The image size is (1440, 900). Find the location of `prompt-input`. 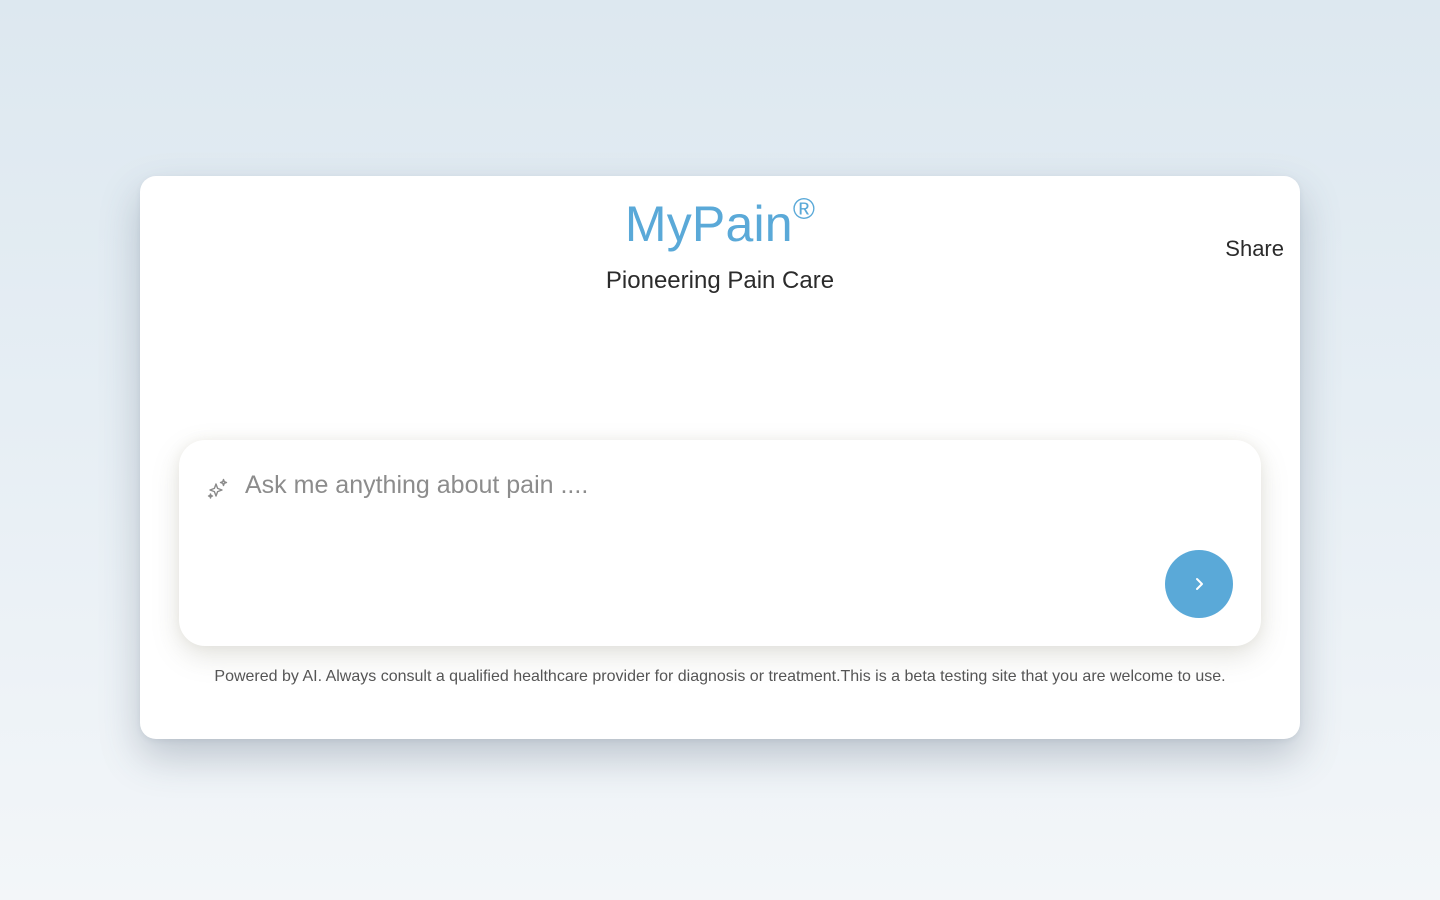

prompt-input is located at coordinates (695, 485).